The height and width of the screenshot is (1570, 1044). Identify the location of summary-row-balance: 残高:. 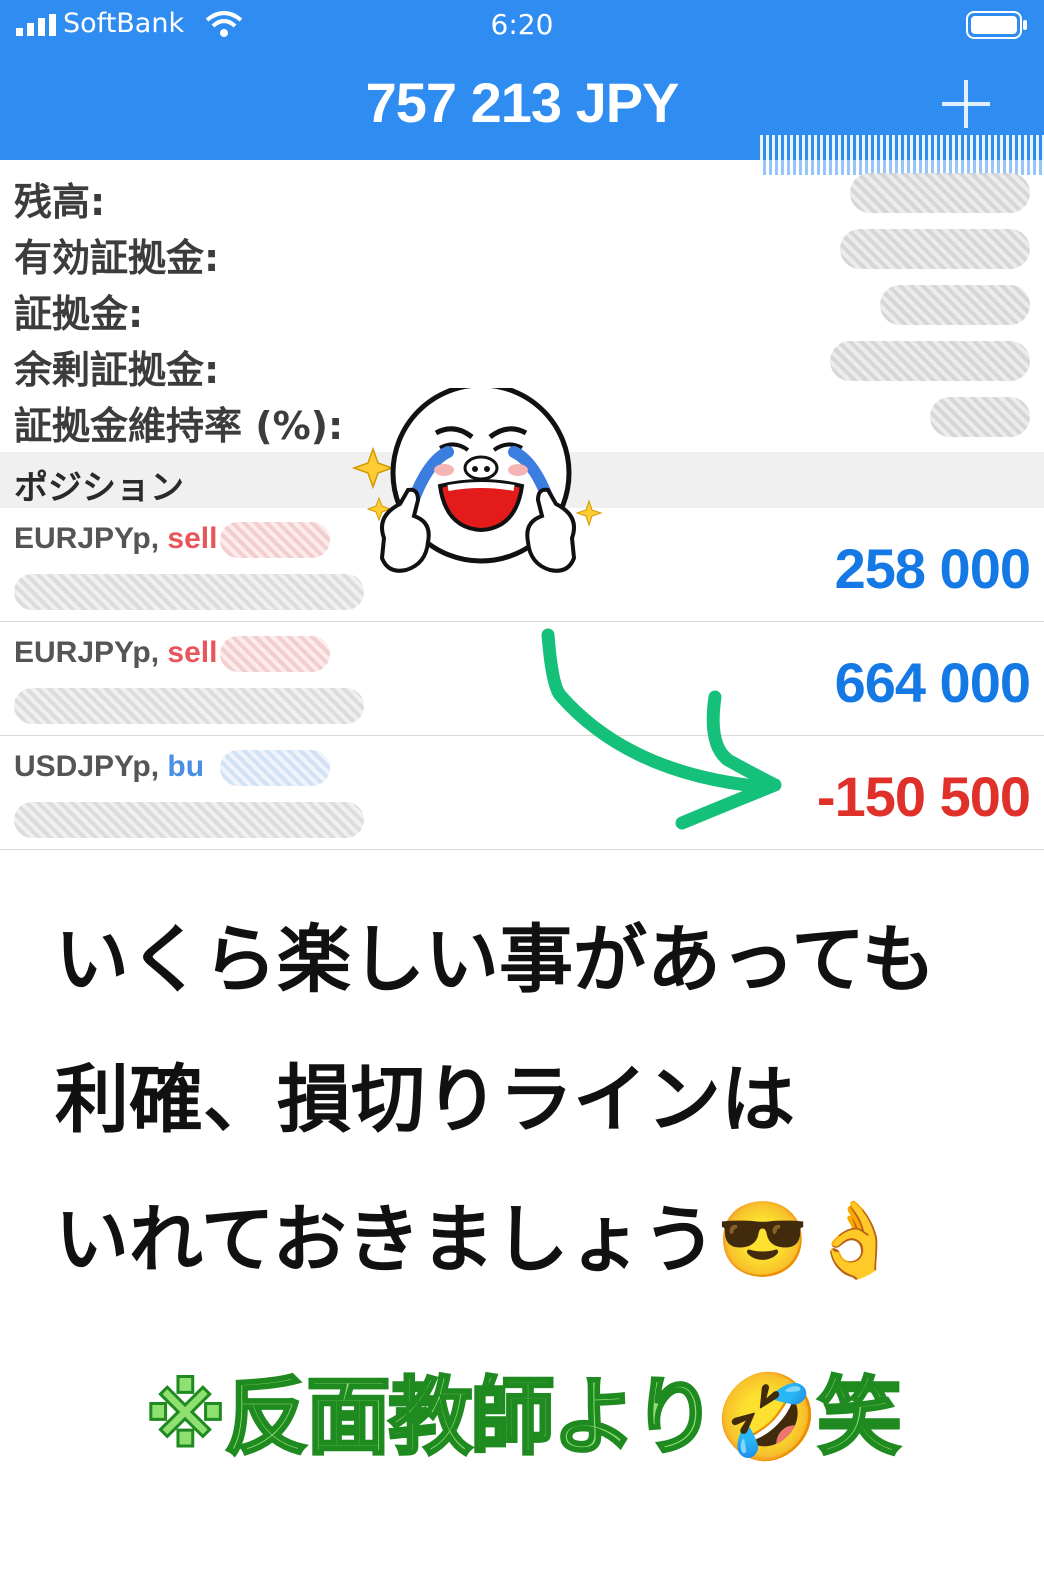
(522, 194).